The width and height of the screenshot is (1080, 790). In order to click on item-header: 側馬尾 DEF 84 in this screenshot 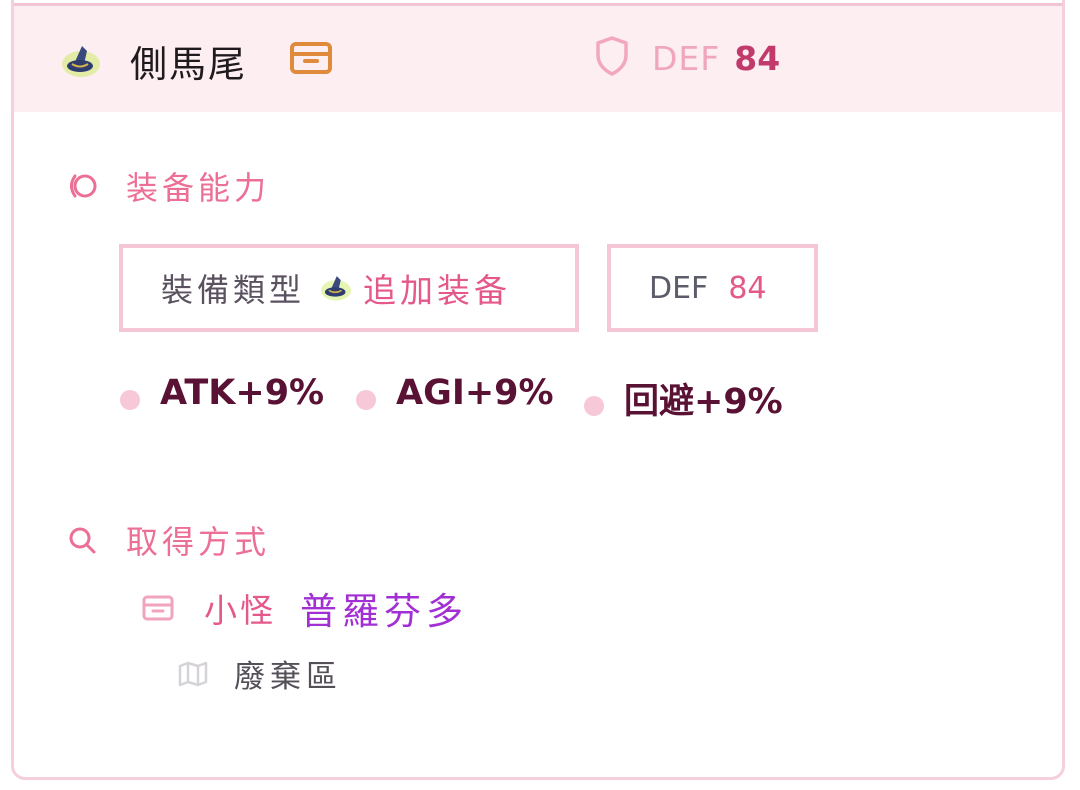, I will do `click(538, 57)`.